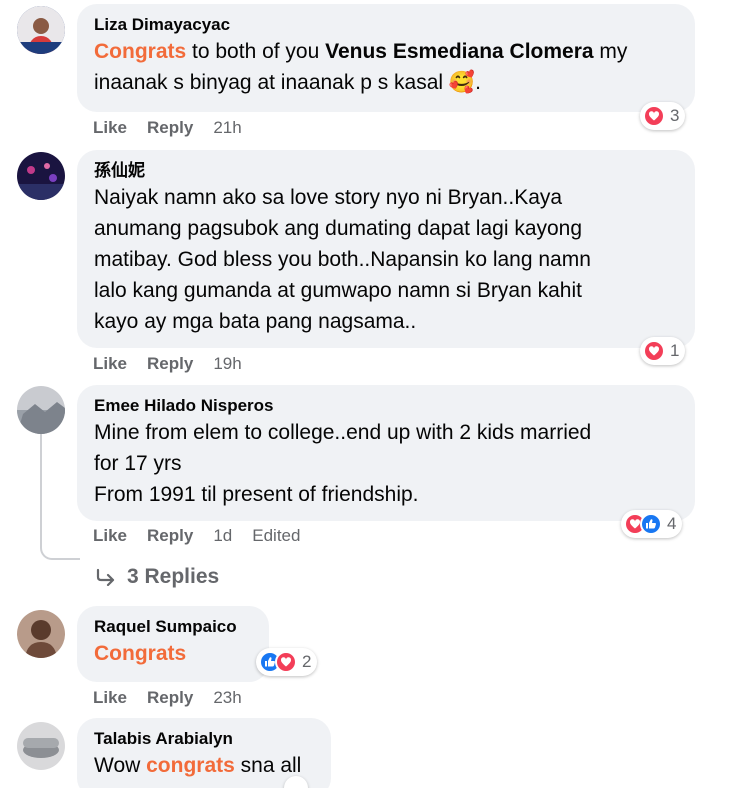  I want to click on comment-actions: Like Reply 23h, so click(177, 698).